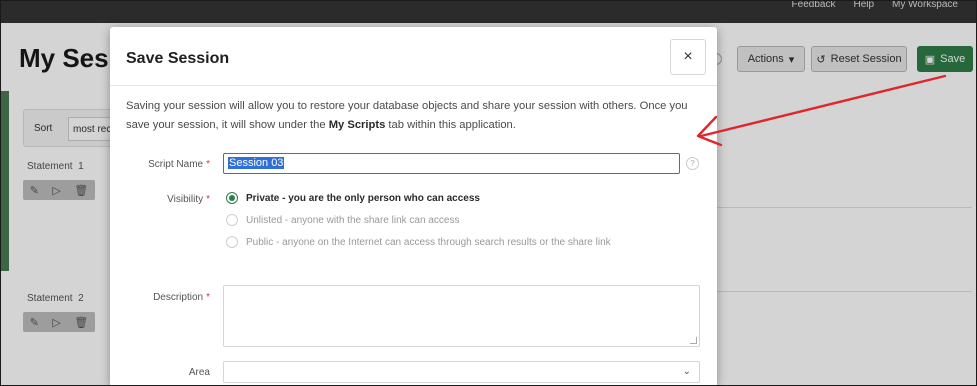  What do you see at coordinates (178, 58) in the screenshot?
I see `dialog-title: Save Session` at bounding box center [178, 58].